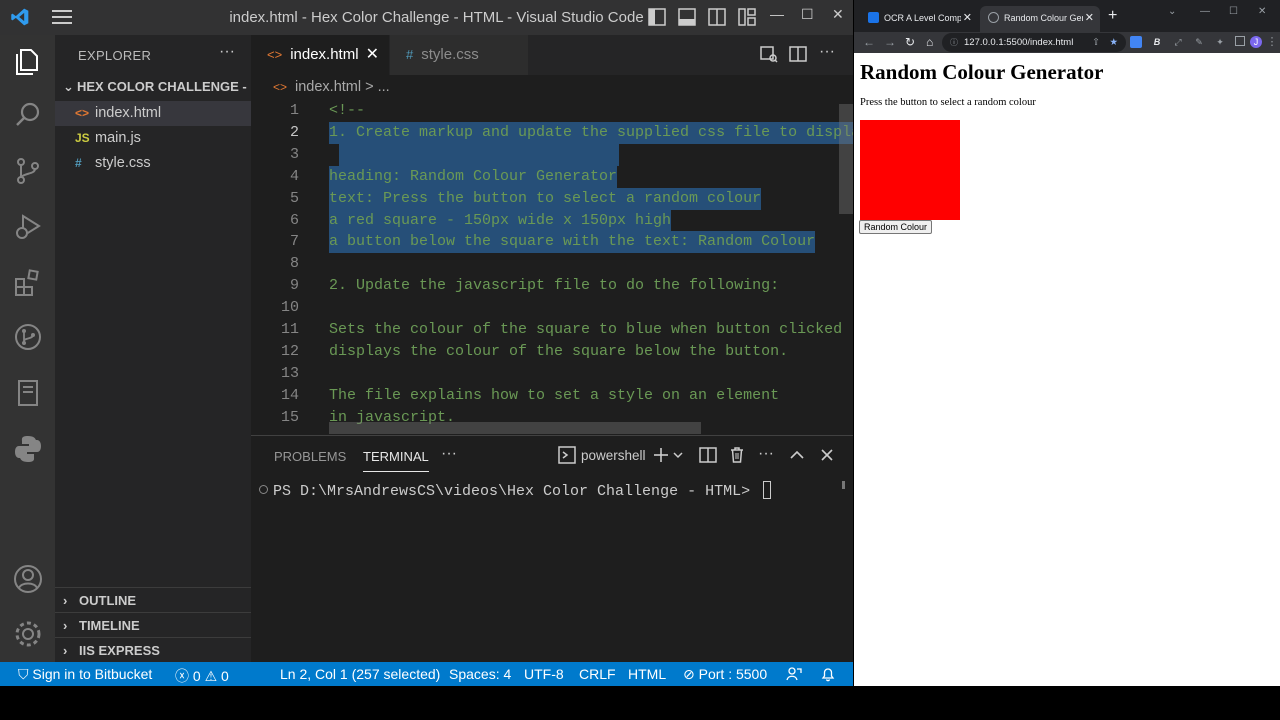 The height and width of the screenshot is (720, 1280). Describe the element at coordinates (798, 54) in the screenshot. I see `split-editor-icon` at that location.